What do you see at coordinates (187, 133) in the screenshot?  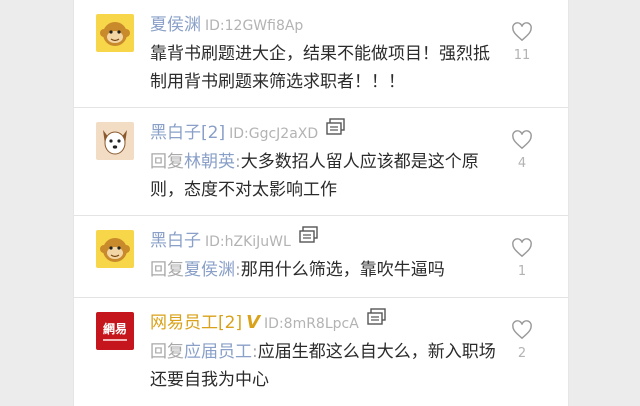 I see `username: 黑白子[2]` at bounding box center [187, 133].